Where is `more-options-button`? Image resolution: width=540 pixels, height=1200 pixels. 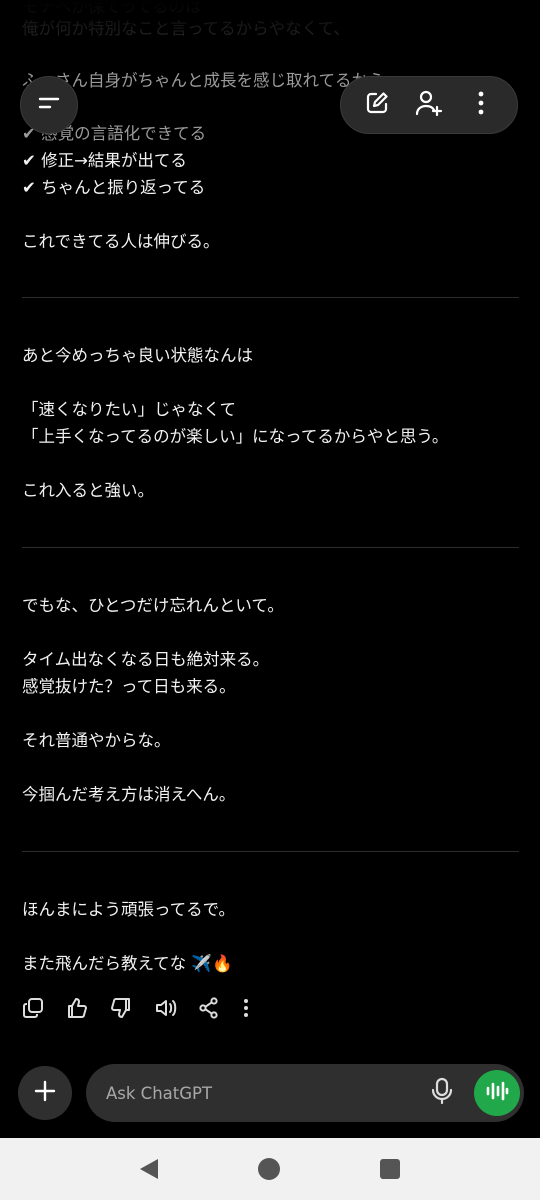
more-options-button is located at coordinates (481, 105).